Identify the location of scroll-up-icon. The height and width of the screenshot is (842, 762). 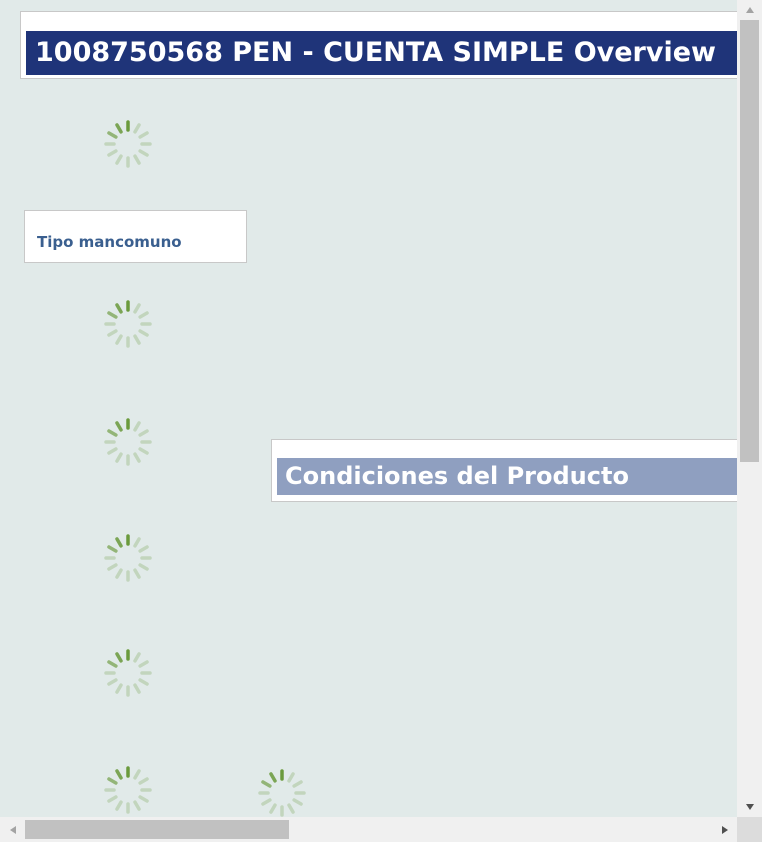
(749, 10).